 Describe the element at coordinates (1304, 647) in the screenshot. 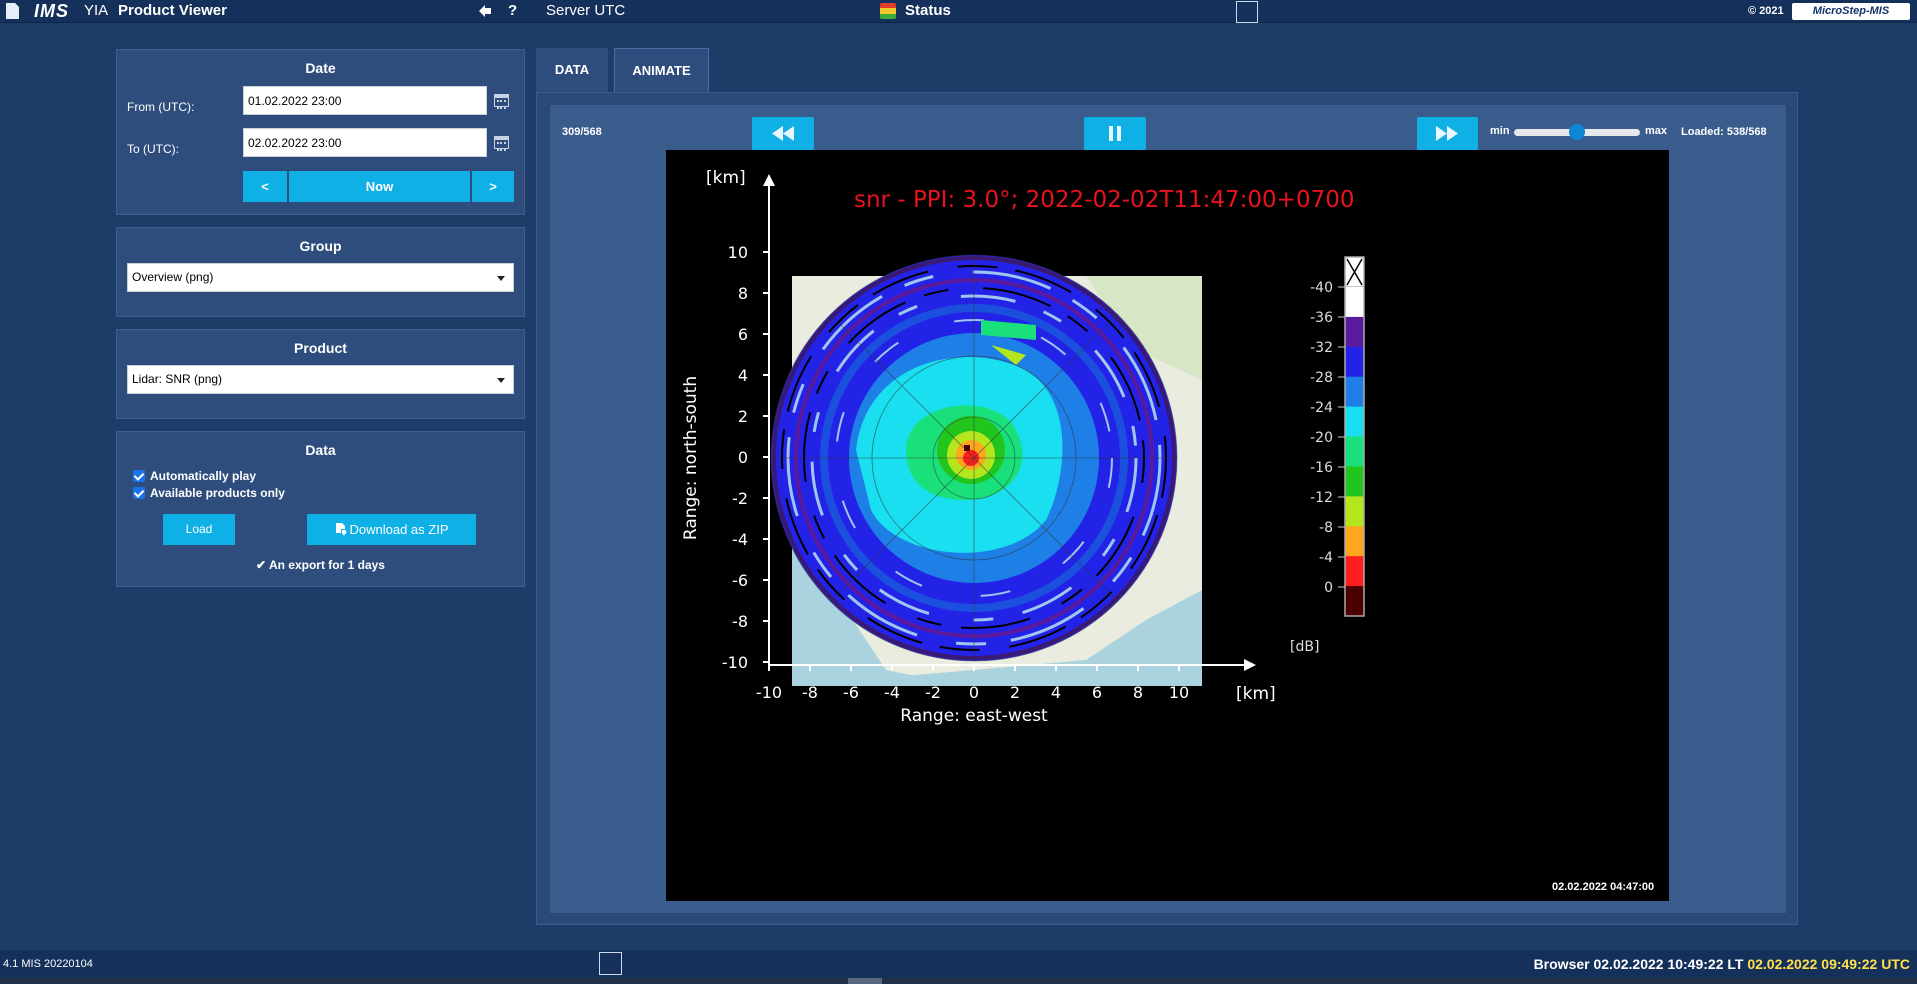

I see `colorbar-unit: [dB]` at that location.